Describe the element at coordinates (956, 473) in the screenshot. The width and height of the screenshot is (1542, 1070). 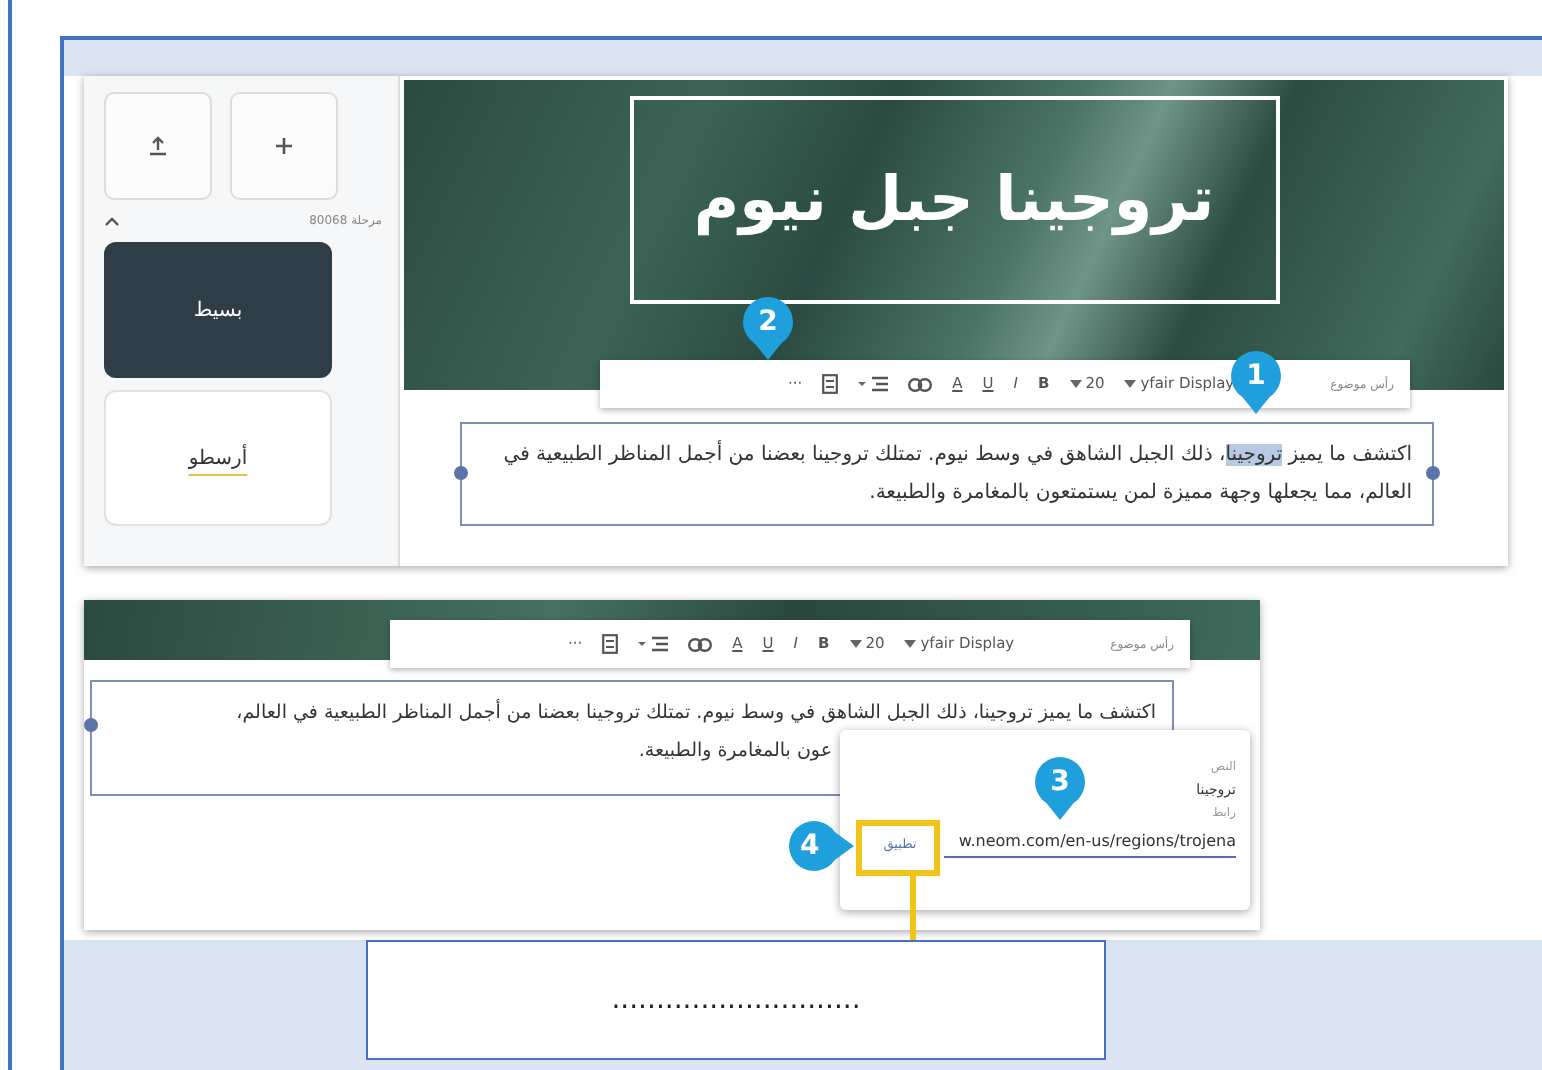
I see `paragraph-text: اكتشف ما يميز تروجينا، ذلك الجبل الشاهق في وسط نيوم. تمتلك تروجينا بعضنا من أجمل المناظر الطبيعية في العالم، مما يجعلها وجهة مميزة لمن يستمتعون بالمغامرة والطبيعة.` at that location.